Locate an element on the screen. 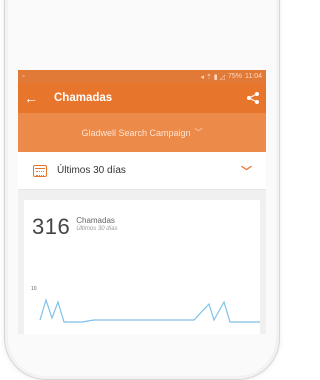 This screenshot has width=320, height=380. chart-lines is located at coordinates (149, 310).